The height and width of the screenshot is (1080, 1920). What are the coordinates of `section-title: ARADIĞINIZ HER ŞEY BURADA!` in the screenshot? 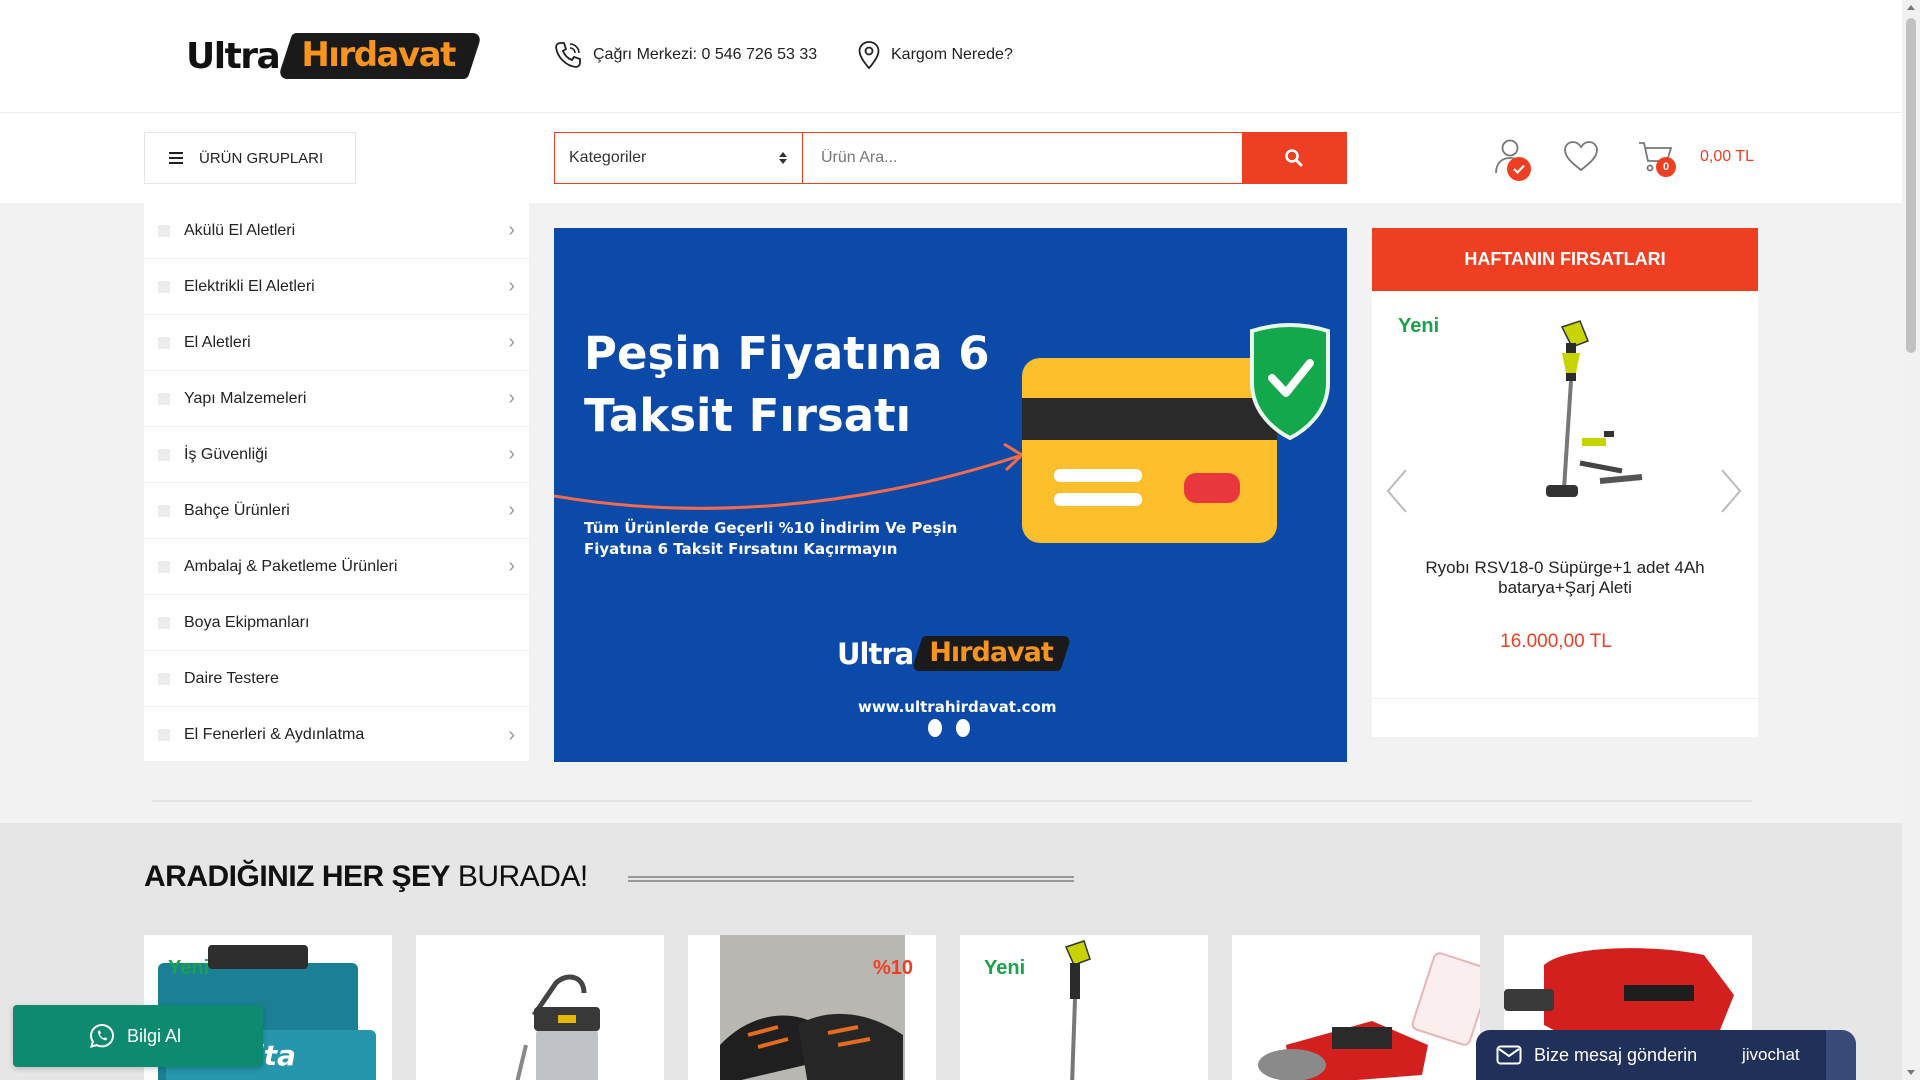 It's located at (366, 876).